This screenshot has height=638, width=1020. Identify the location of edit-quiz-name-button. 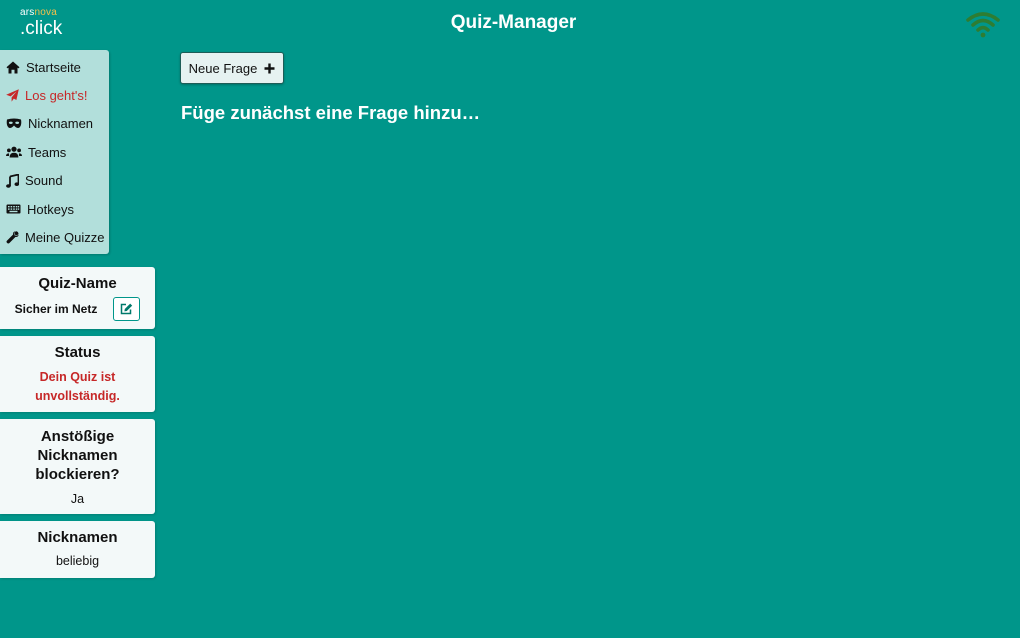
(127, 309).